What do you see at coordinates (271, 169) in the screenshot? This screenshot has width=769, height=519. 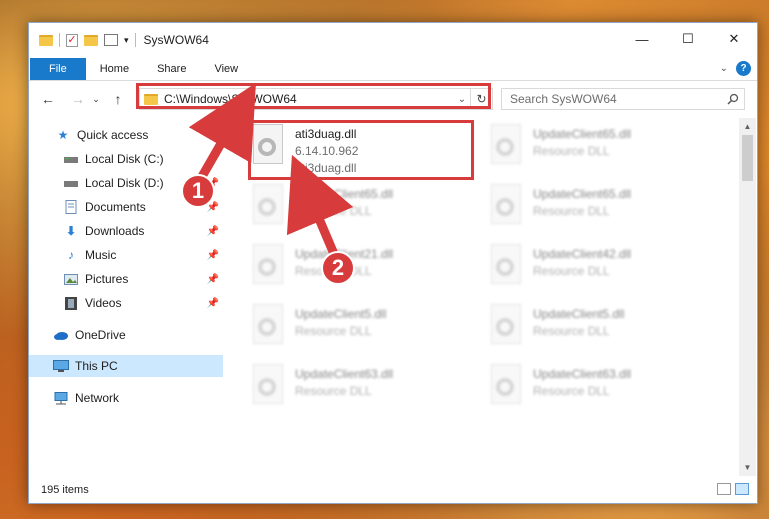 I see `annotation-arrows` at bounding box center [271, 169].